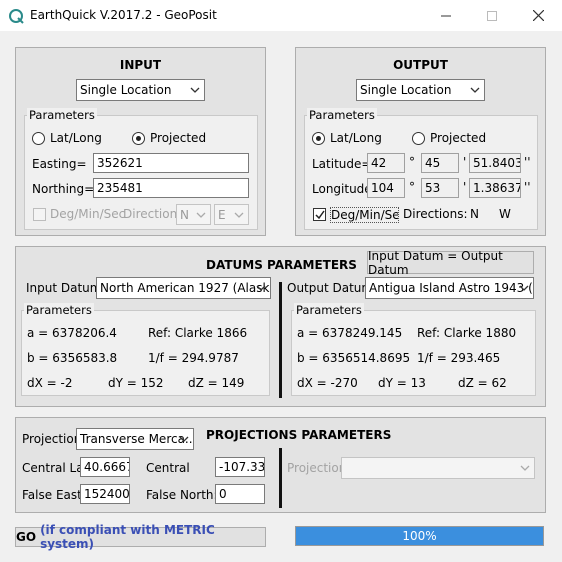 Image resolution: width=562 pixels, height=562 pixels. I want to click on central-input: -107.3333, so click(240, 467).